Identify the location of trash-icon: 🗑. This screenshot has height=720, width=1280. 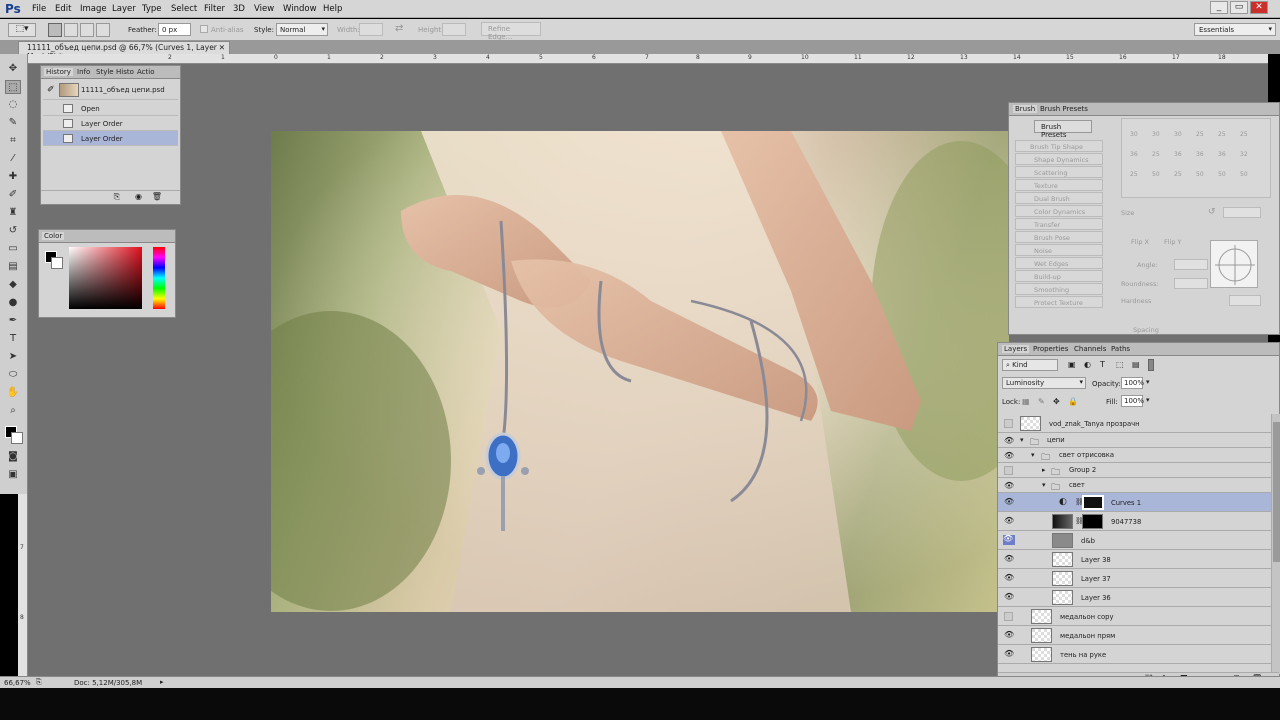
(157, 196).